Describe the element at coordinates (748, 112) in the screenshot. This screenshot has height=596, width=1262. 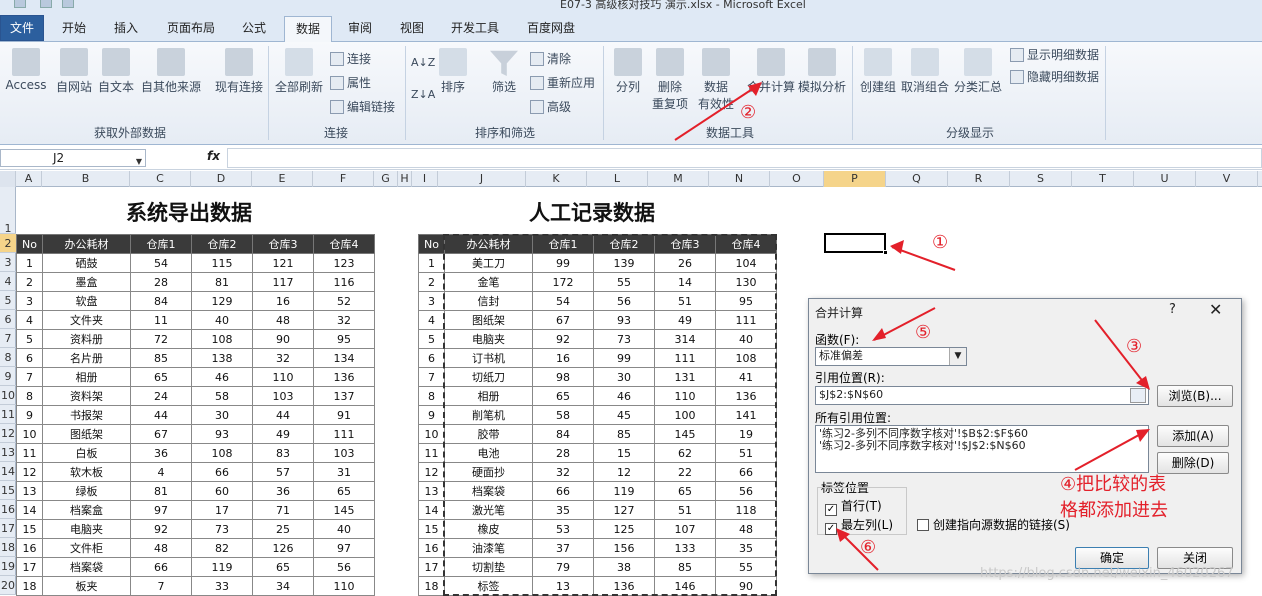
I see `annotation-2: ②` at that location.